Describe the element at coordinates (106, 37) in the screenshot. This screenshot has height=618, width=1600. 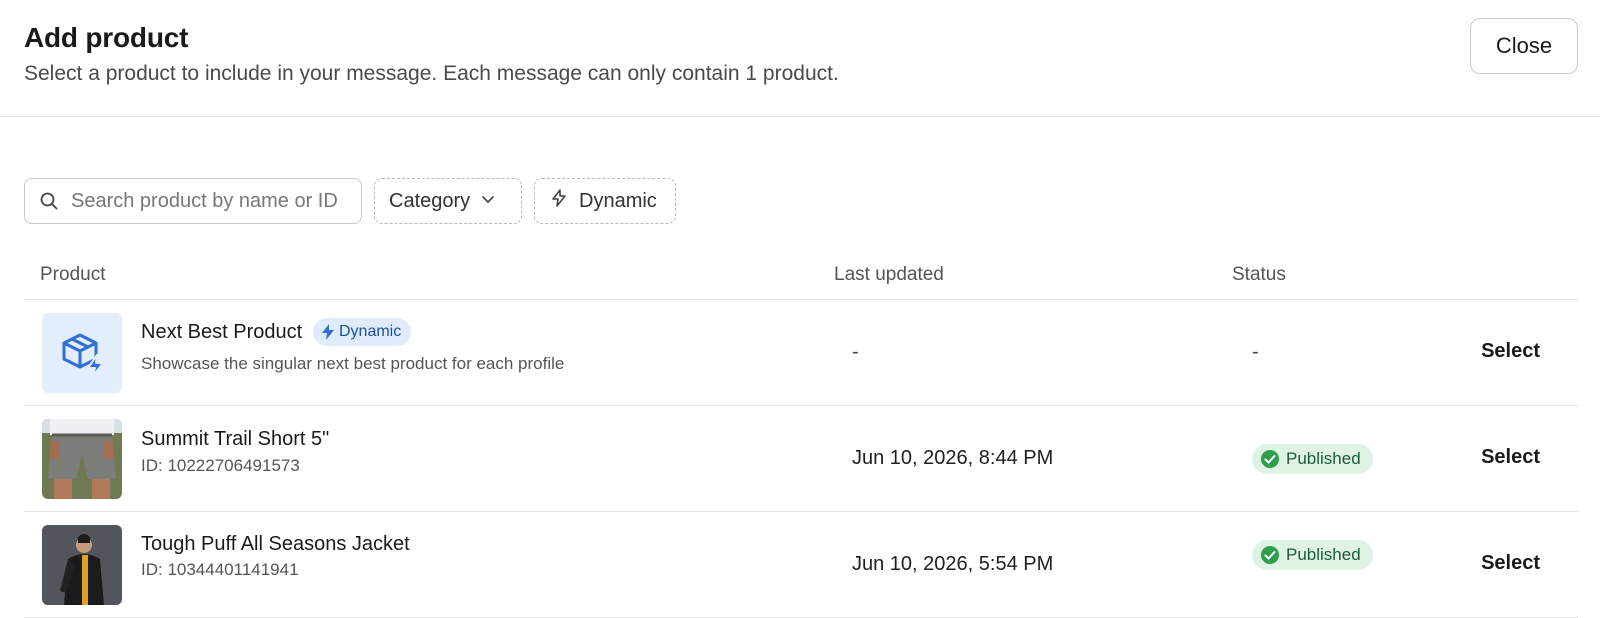
I see `page-title: Add product` at that location.